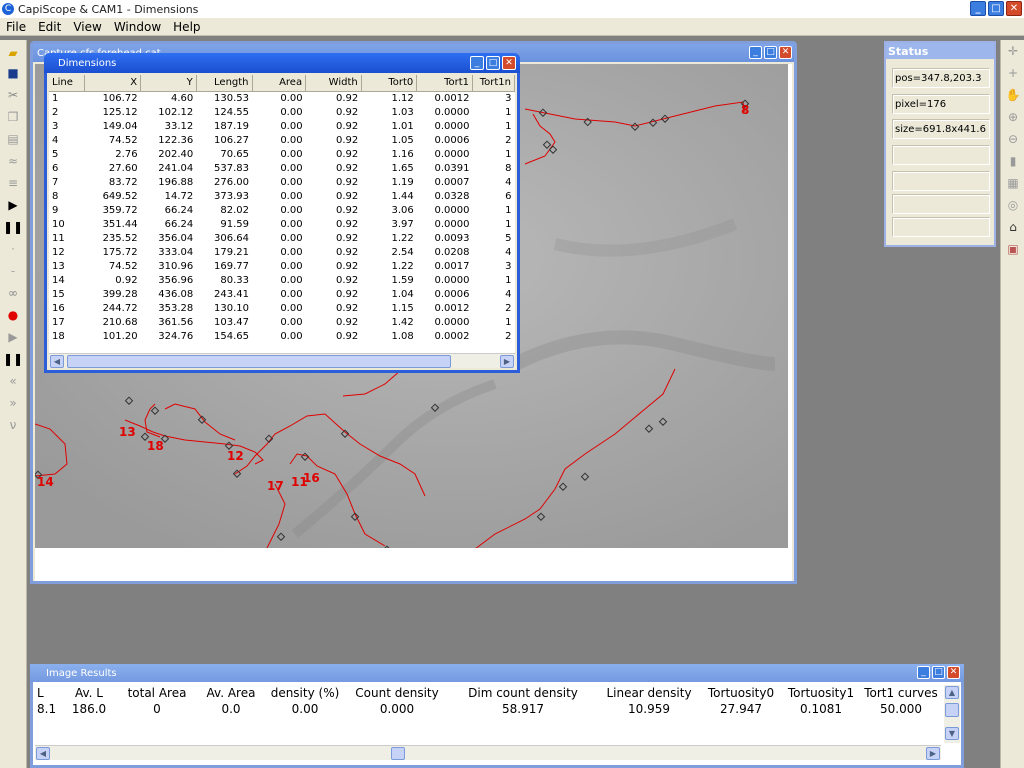  Describe the element at coordinates (291, 182) in the screenshot. I see `table-cell: 0.00` at that location.